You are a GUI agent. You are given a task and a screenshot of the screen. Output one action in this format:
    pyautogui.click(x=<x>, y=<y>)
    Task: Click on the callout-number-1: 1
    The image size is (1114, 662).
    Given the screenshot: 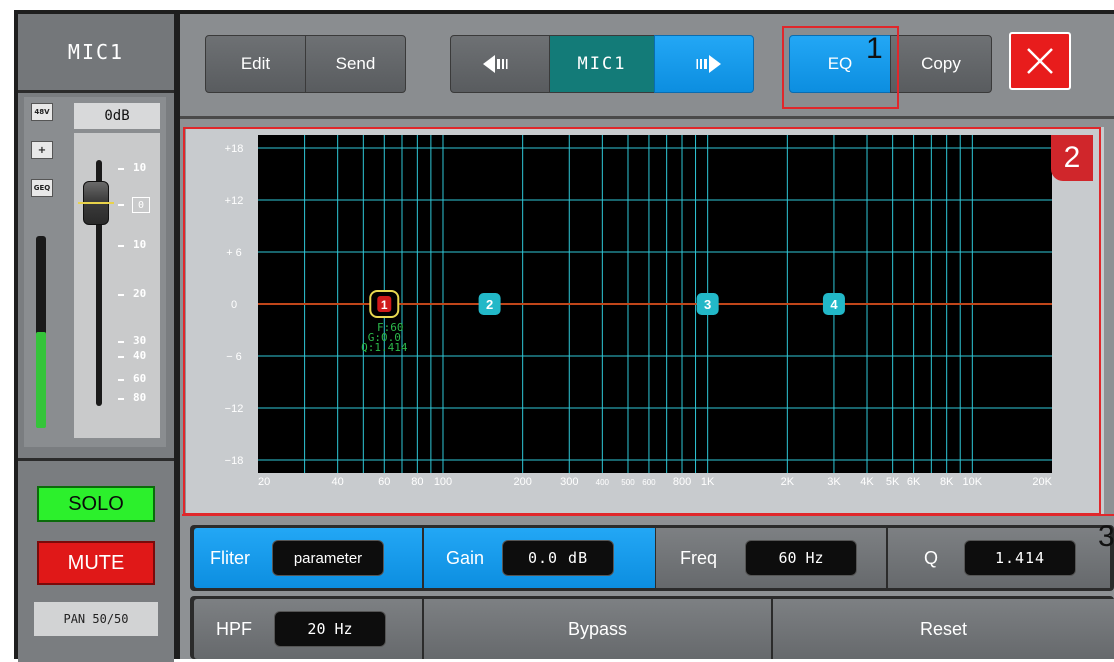 What is the action you would take?
    pyautogui.click(x=874, y=48)
    